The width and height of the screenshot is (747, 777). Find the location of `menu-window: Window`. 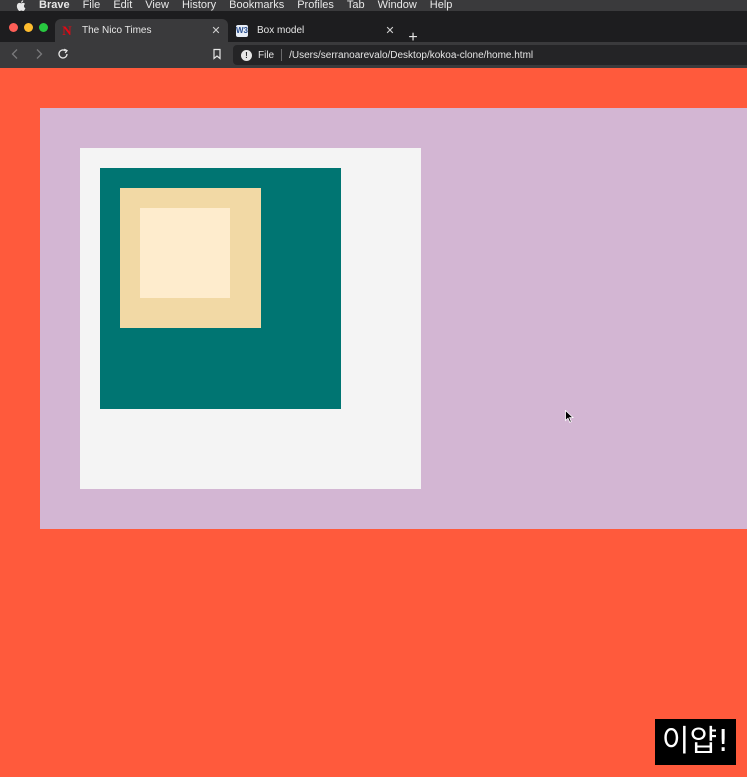

menu-window: Window is located at coordinates (397, 5).